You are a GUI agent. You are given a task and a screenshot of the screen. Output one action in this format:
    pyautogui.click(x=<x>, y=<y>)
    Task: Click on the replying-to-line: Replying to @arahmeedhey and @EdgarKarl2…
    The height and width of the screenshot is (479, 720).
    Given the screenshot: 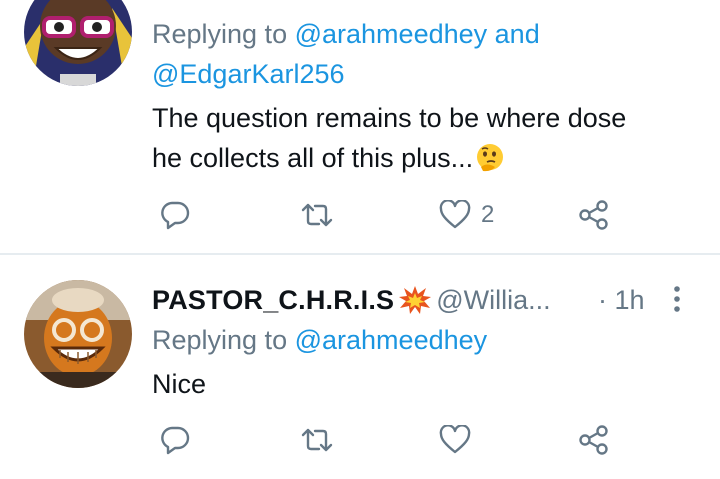 What is the action you would take?
    pyautogui.click(x=426, y=54)
    